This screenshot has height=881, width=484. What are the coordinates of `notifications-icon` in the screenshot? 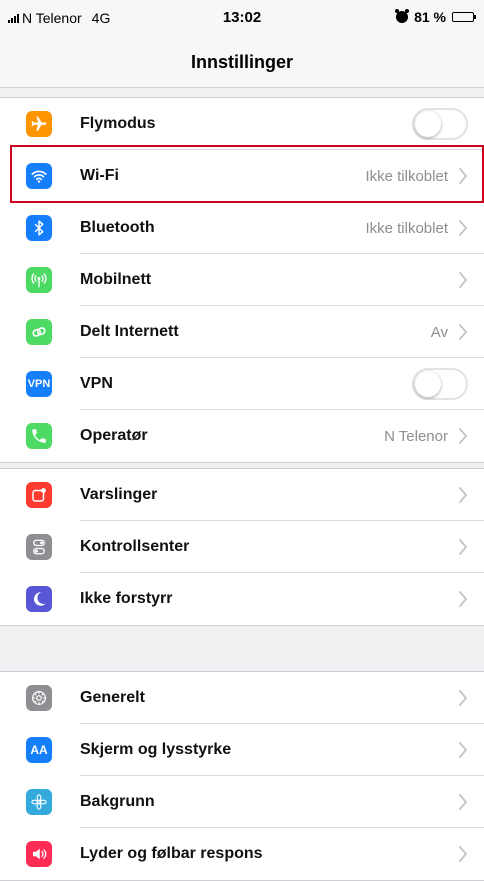 It's located at (39, 495).